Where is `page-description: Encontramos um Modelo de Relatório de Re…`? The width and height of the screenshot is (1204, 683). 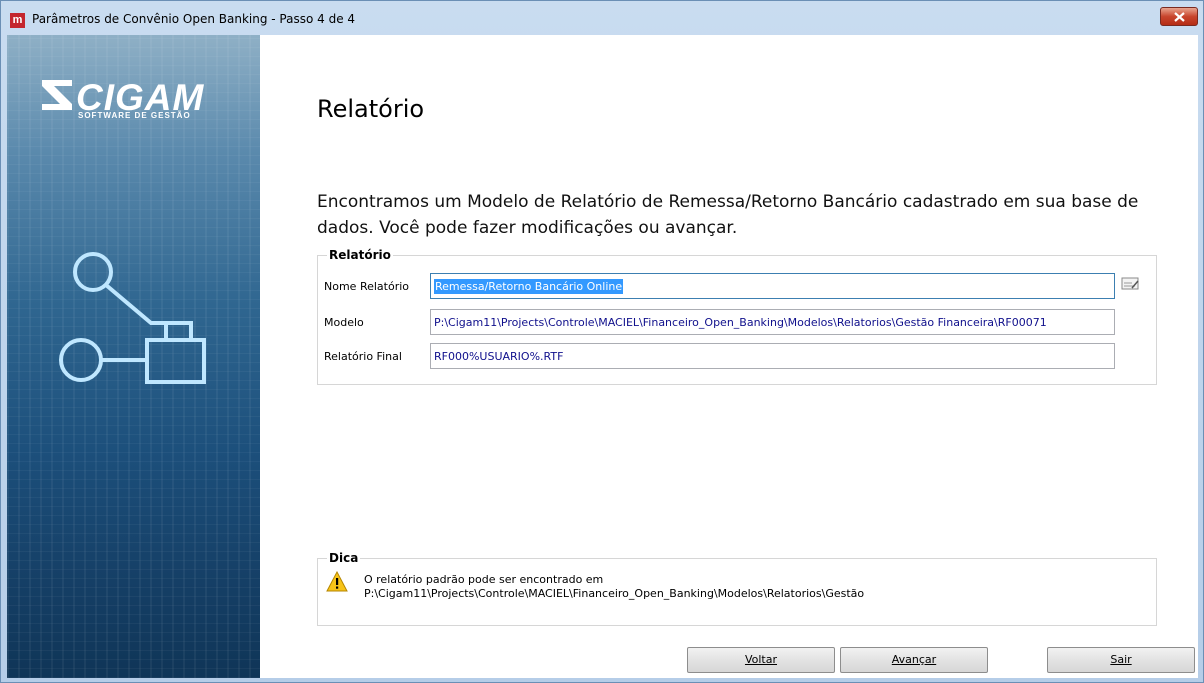 page-description: Encontramos um Modelo de Relatório de Re… is located at coordinates (728, 215).